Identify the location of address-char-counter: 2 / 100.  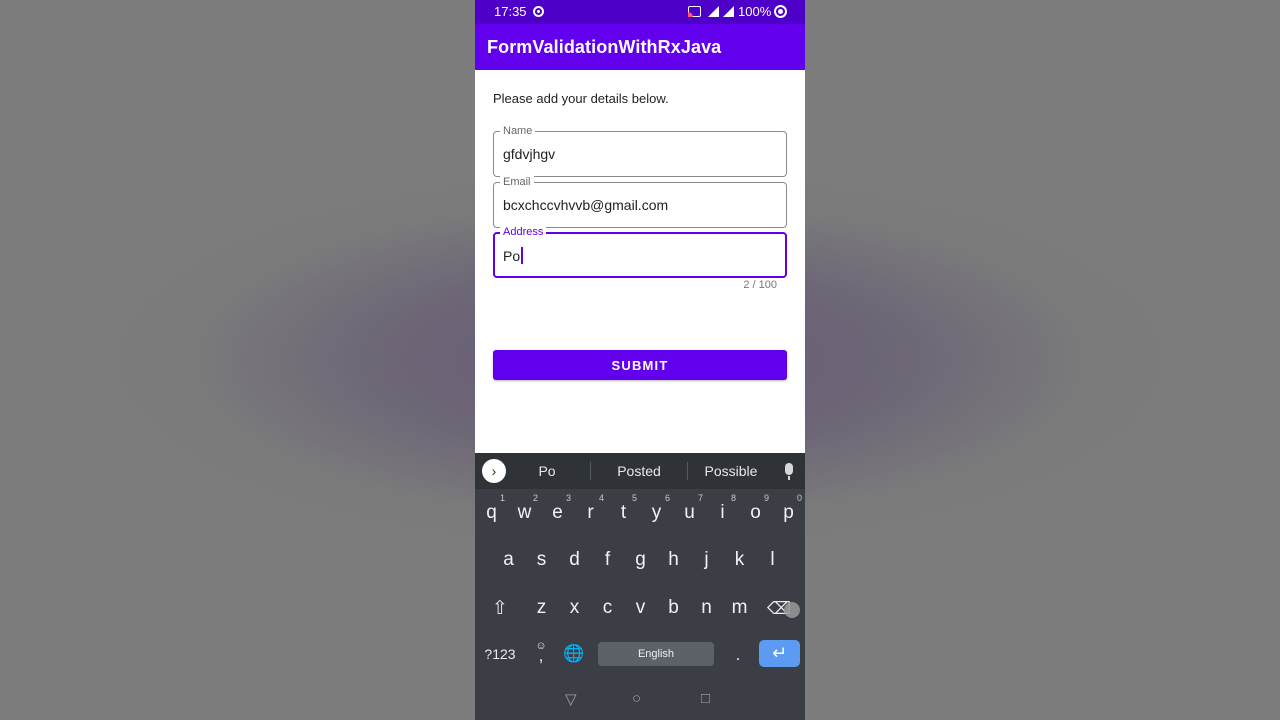
(760, 285).